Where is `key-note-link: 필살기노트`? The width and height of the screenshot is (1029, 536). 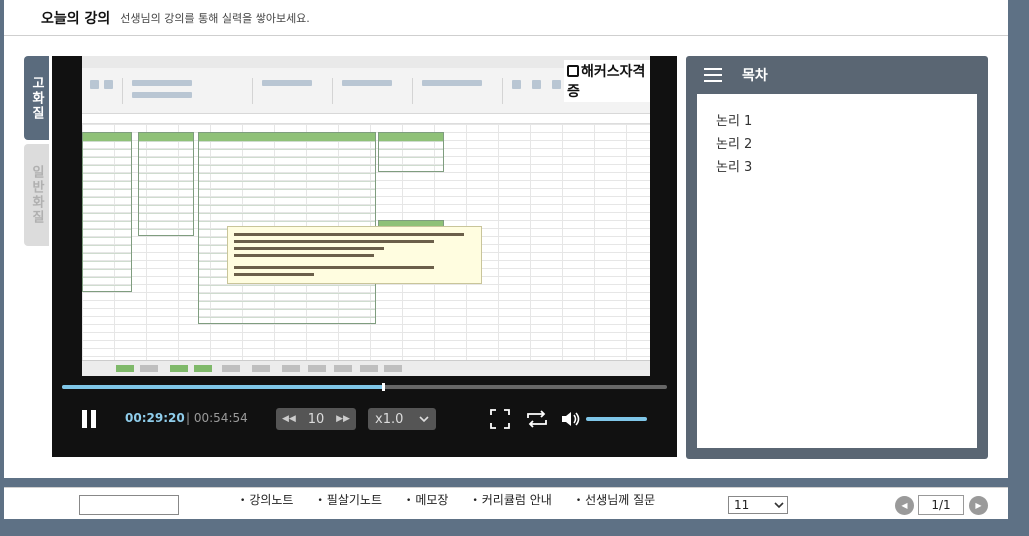 key-note-link: 필살기노트 is located at coordinates (349, 499).